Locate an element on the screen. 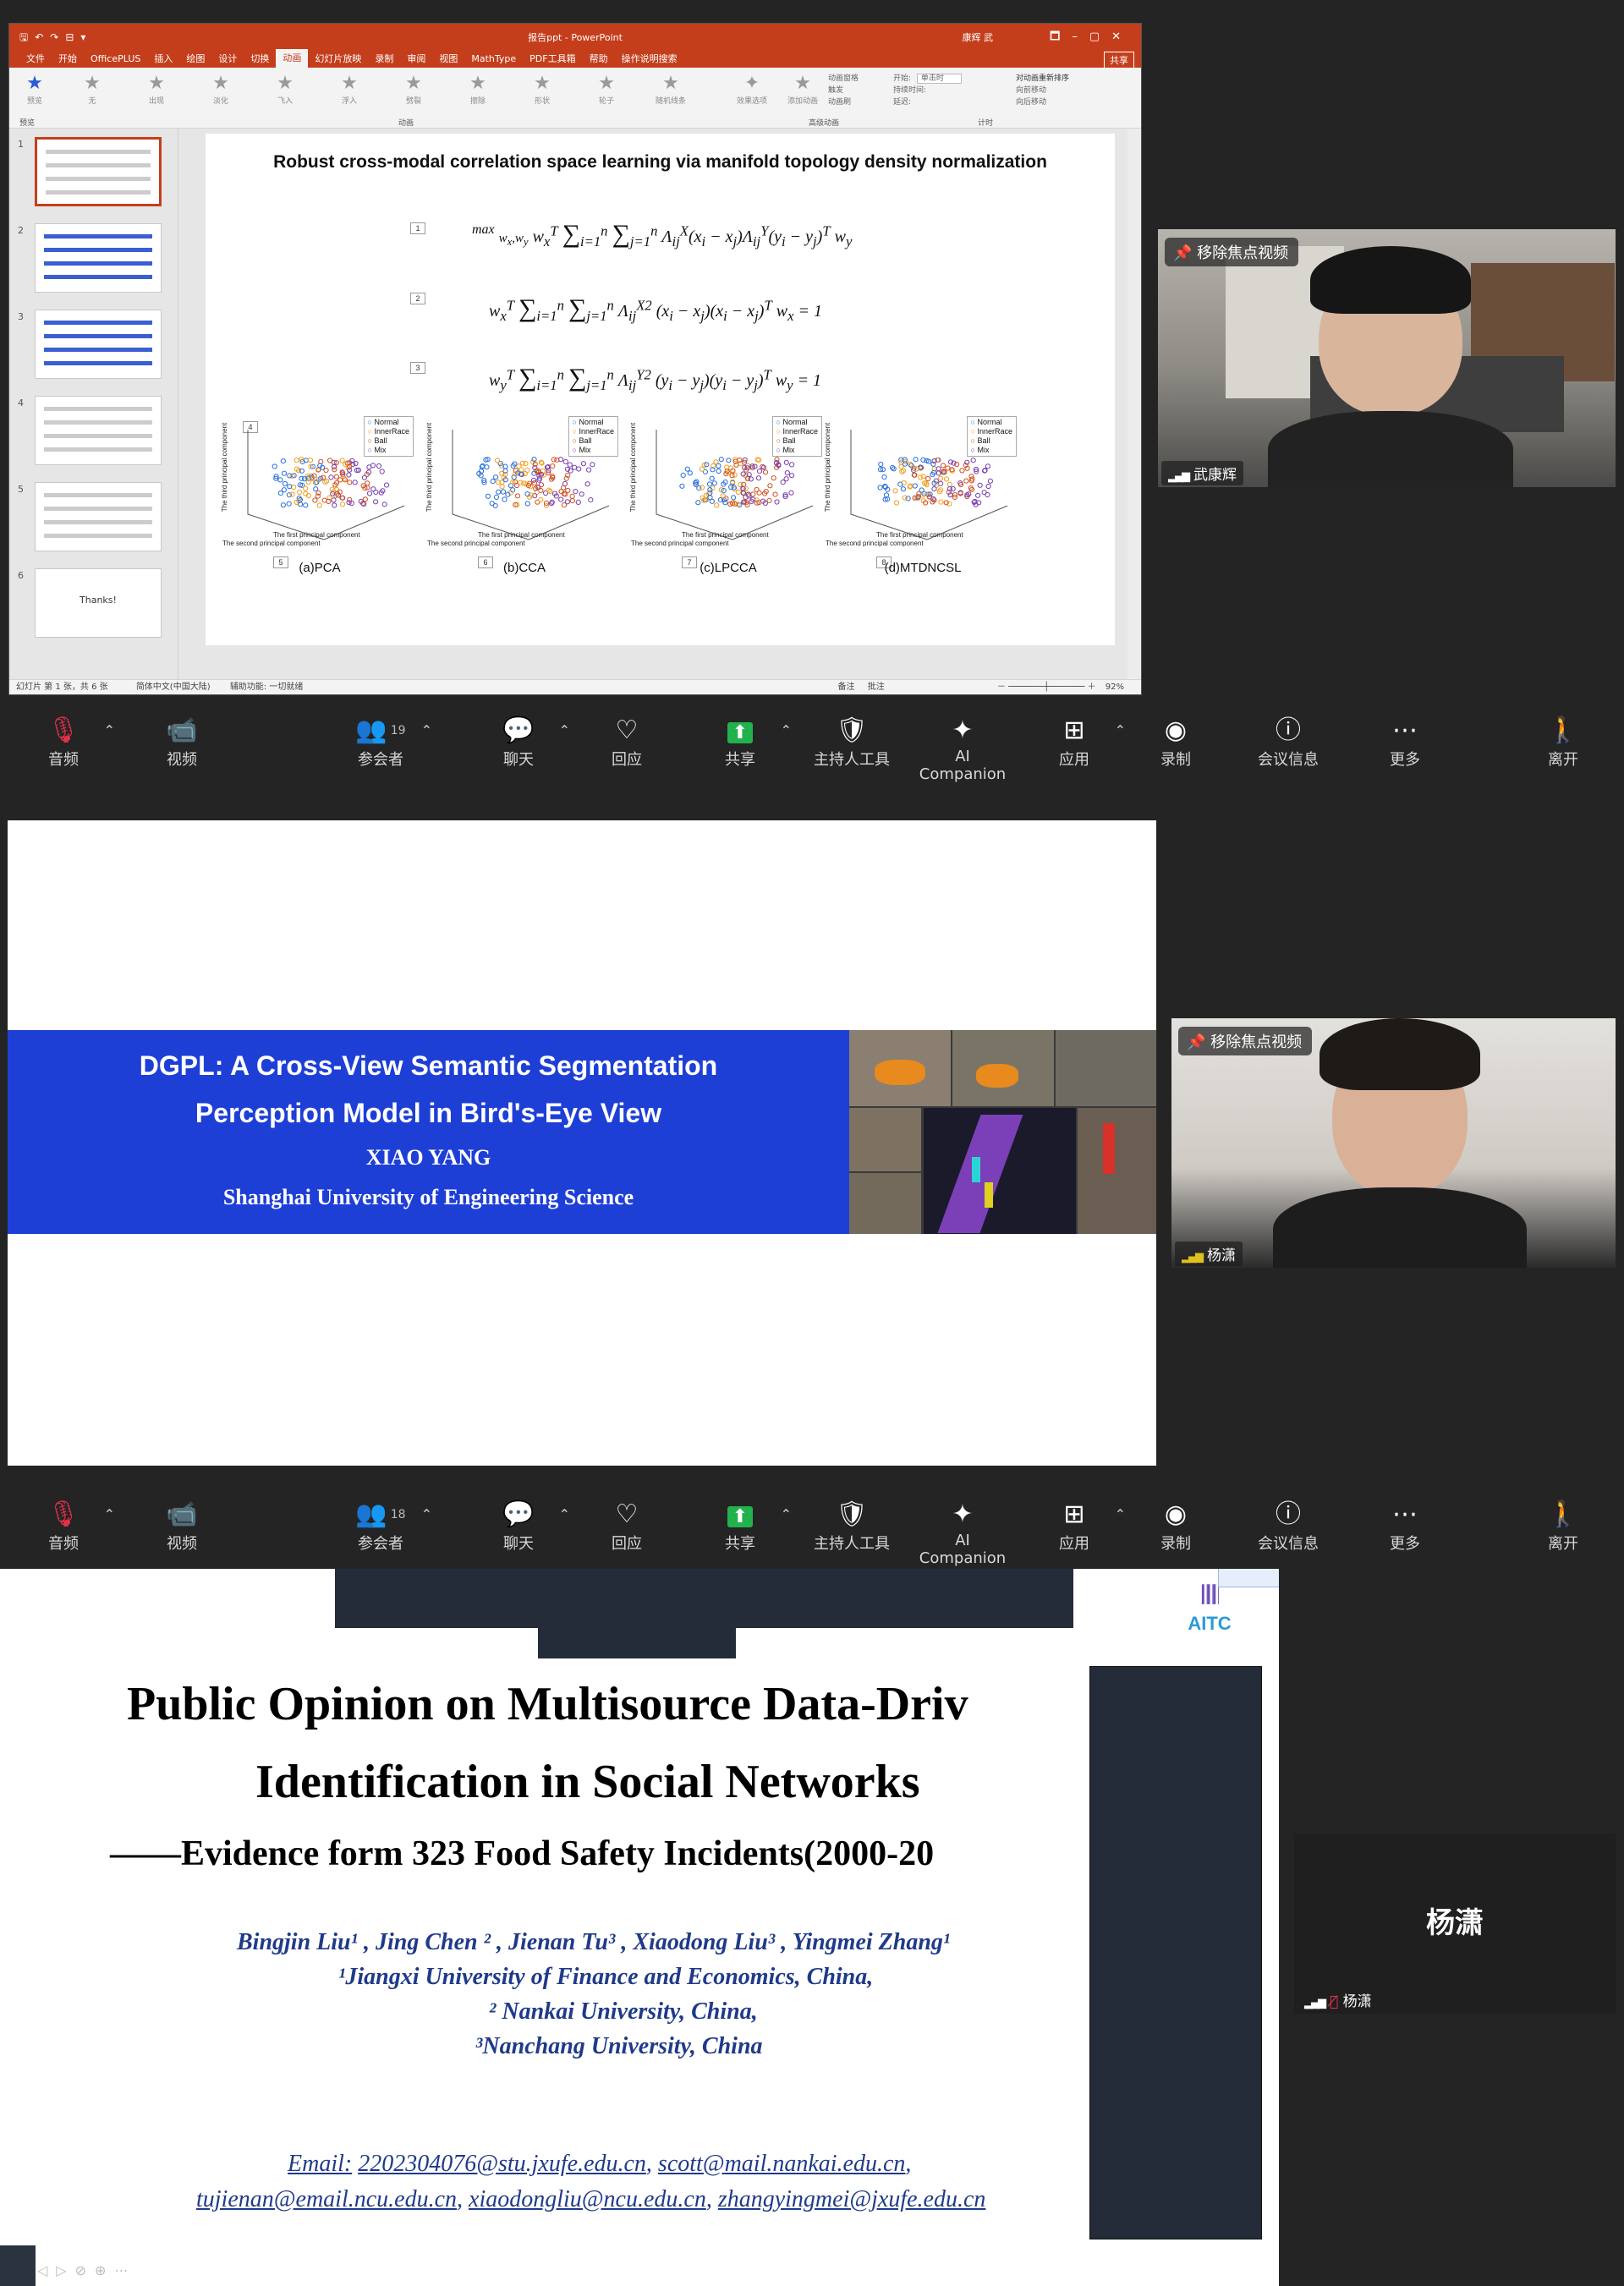  animation-option-6: ★ 擦除 is located at coordinates (478, 90).